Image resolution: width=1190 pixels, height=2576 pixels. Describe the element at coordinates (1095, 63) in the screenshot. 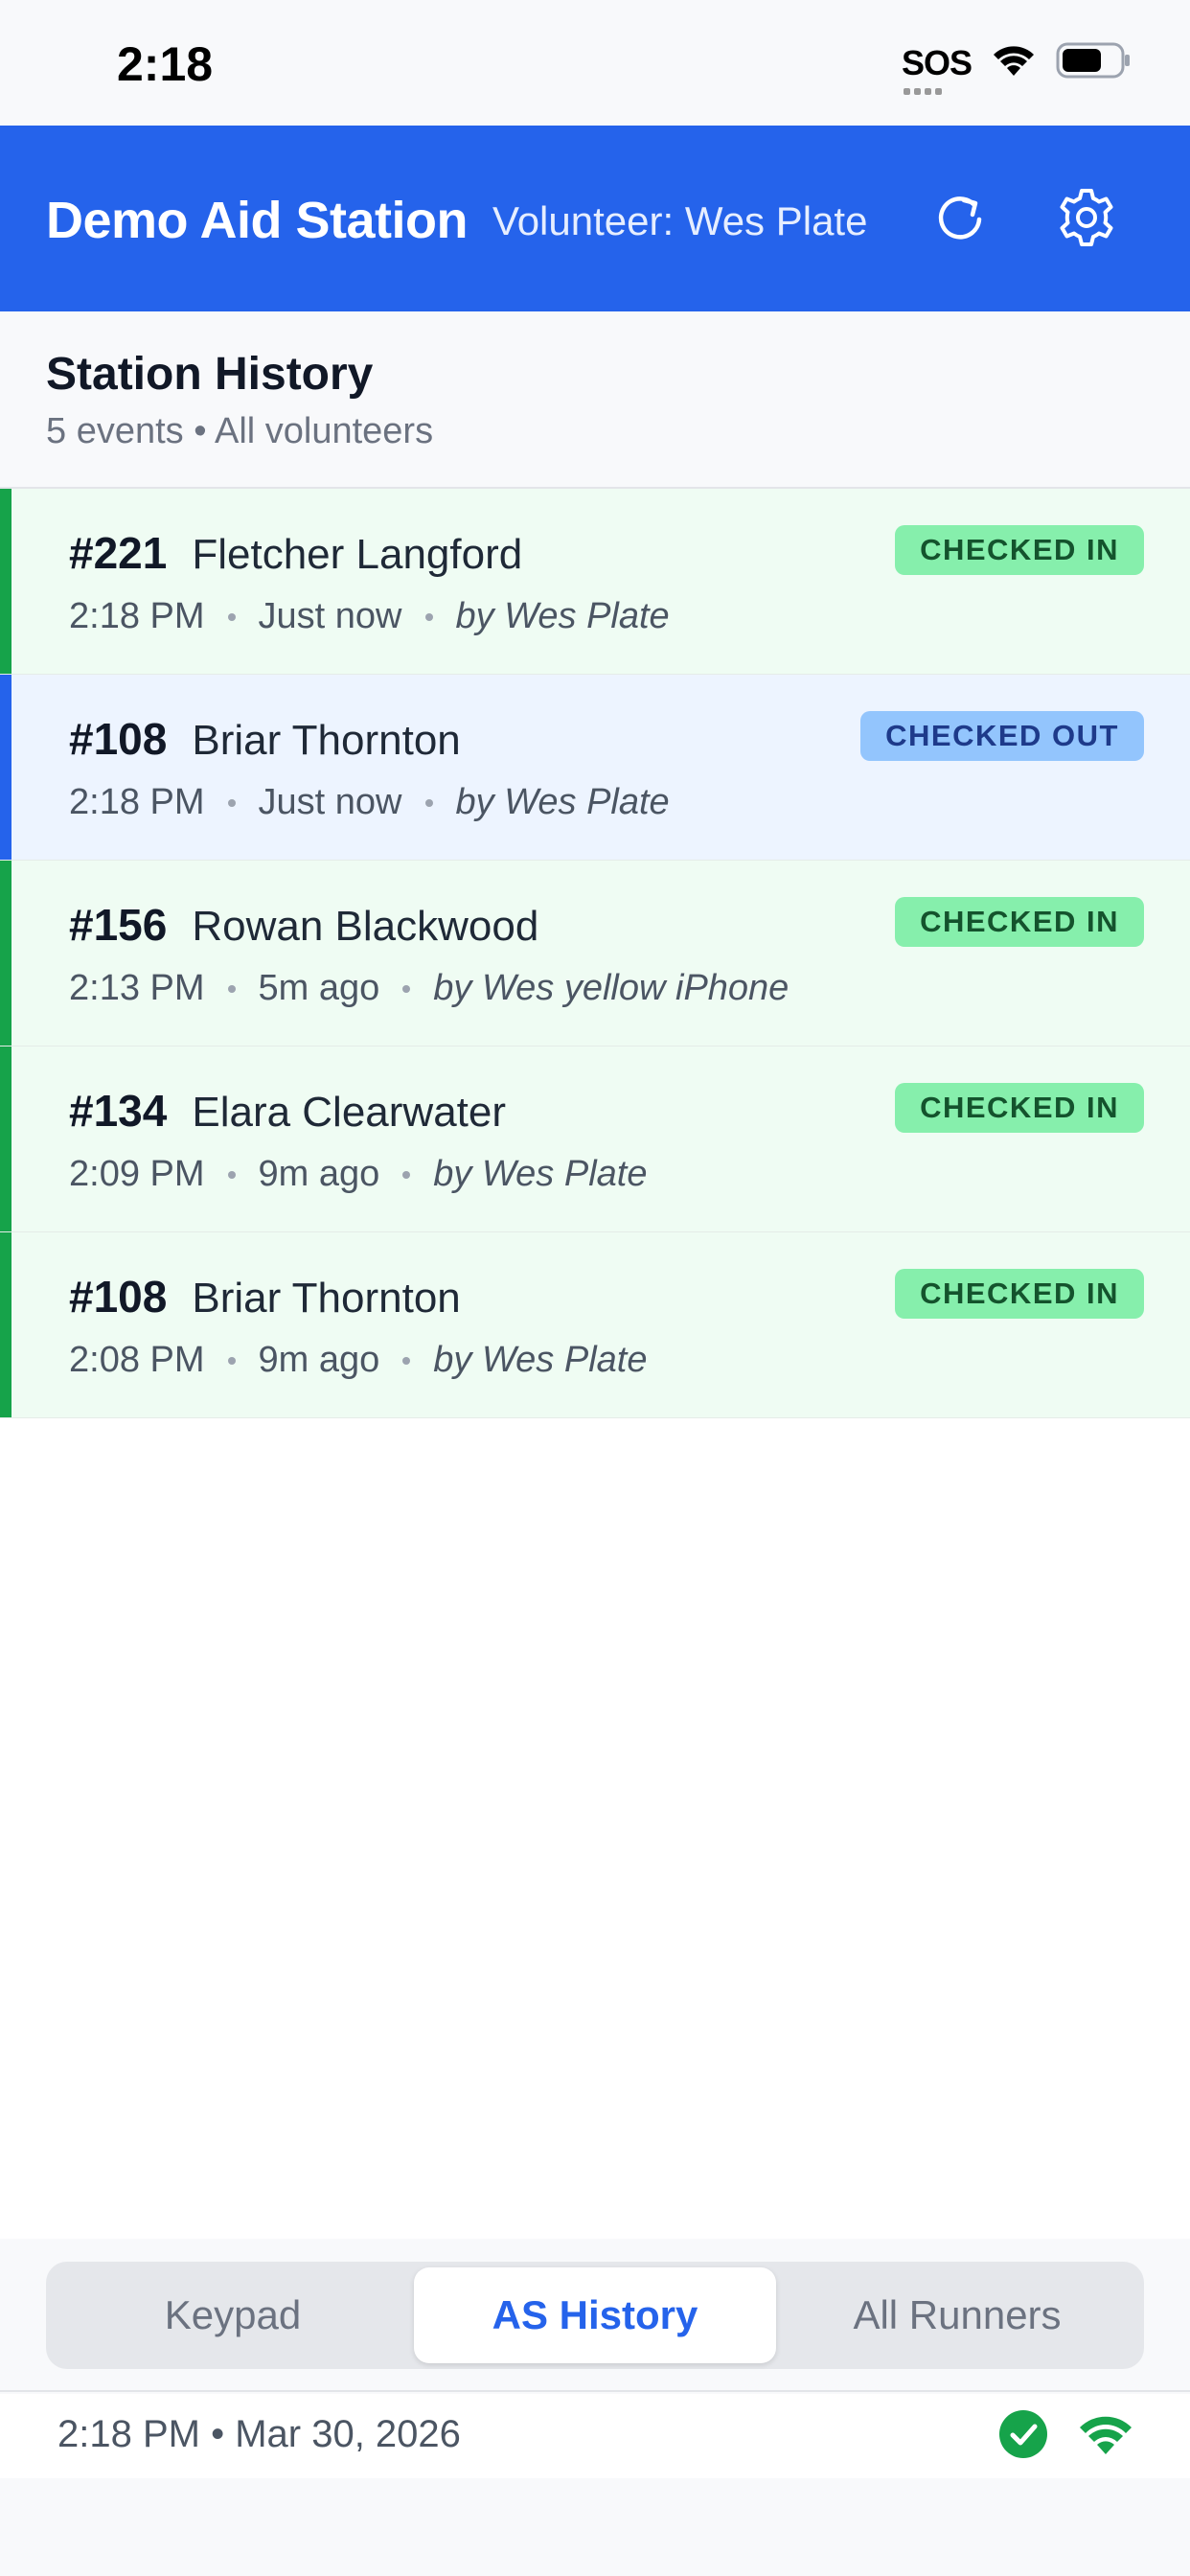

I see `battery-icon` at that location.